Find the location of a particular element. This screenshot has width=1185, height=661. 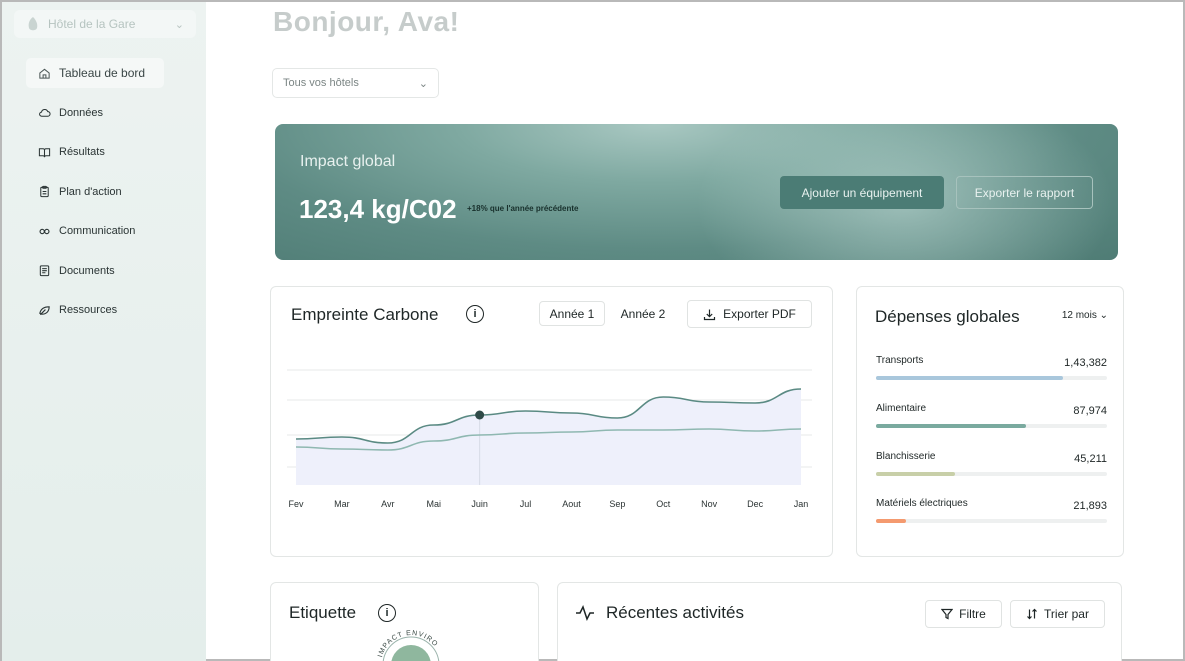

sidebar-item-dashboard: Tableau de bord is located at coordinates (95, 73).